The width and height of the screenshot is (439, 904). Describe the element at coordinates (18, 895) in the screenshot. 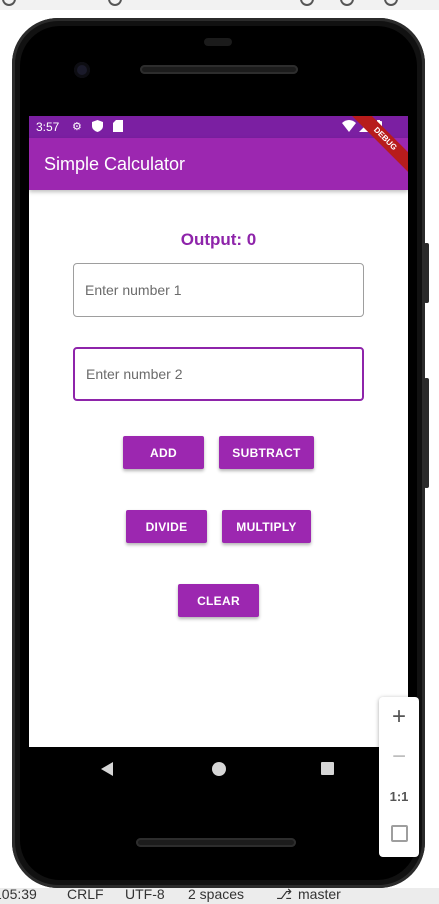

I see `cursor-position: 105:39` at that location.